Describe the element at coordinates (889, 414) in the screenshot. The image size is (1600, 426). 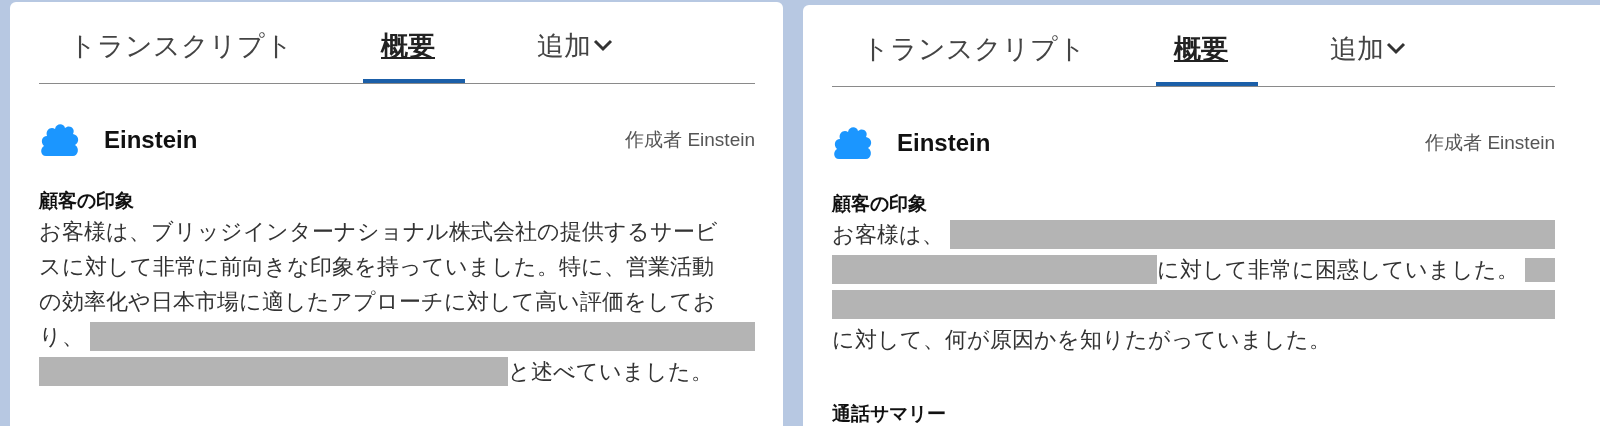
I see `section-heading: 通話サマリー` at that location.